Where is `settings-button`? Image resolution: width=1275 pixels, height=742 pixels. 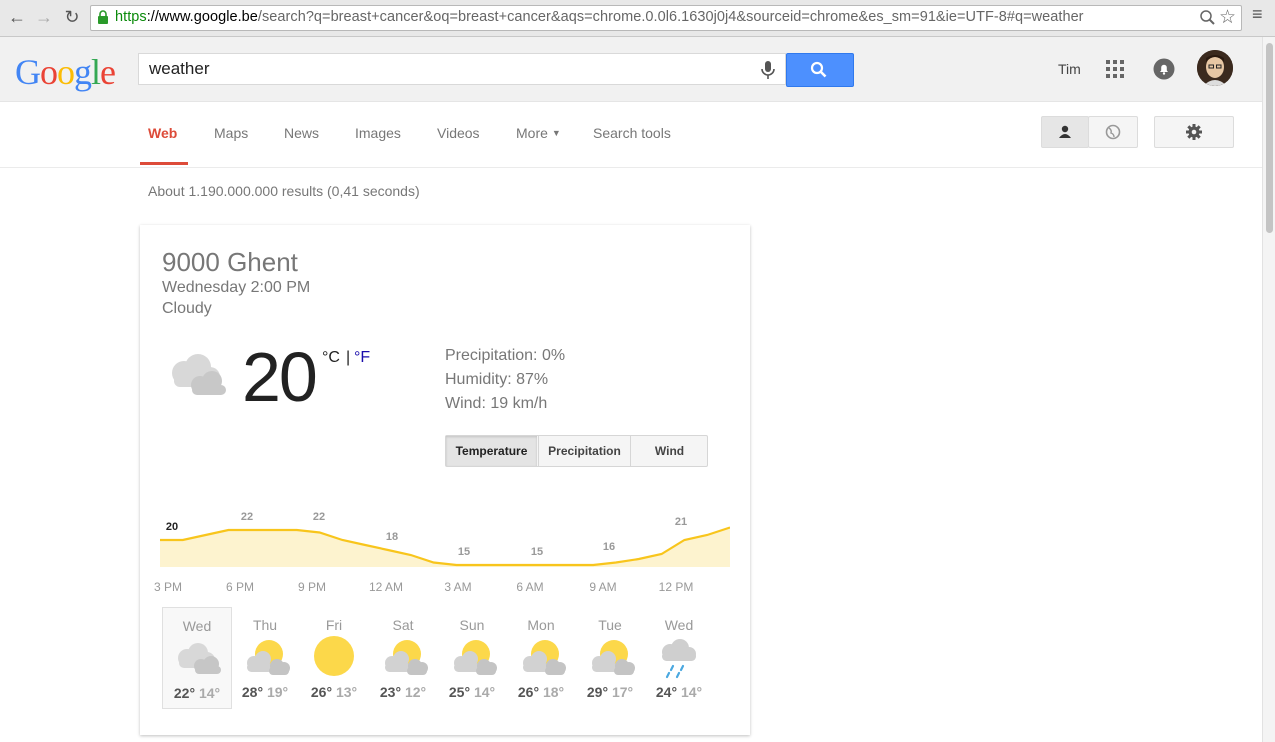 settings-button is located at coordinates (1194, 132).